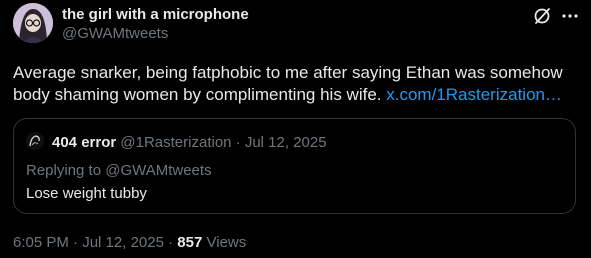 The image size is (591, 258). What do you see at coordinates (570, 16) in the screenshot?
I see `more-icon` at bounding box center [570, 16].